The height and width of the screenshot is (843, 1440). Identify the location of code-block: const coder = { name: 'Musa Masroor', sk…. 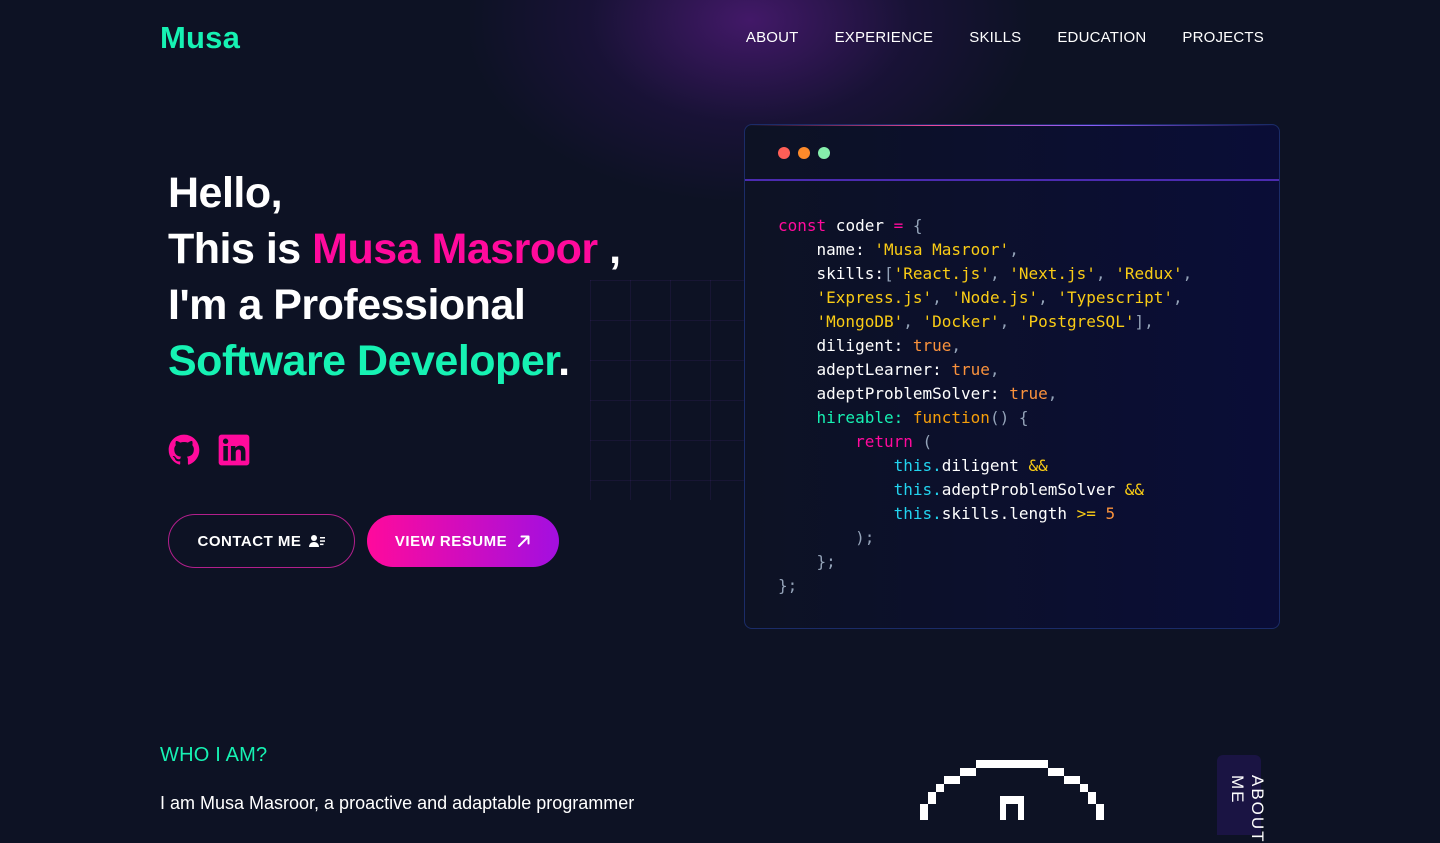
(985, 406).